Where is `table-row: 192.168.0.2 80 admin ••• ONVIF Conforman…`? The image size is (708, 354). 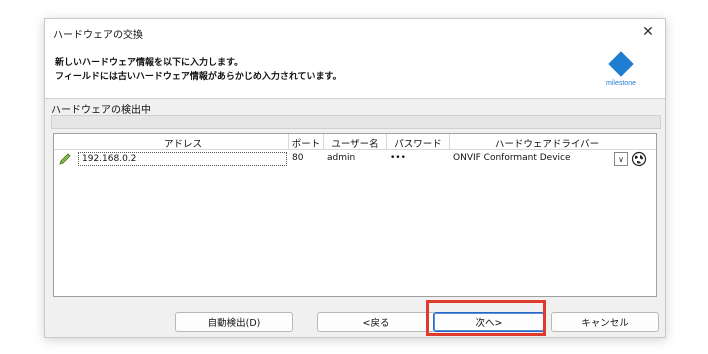
table-row: 192.168.0.2 80 admin ••• ONVIF Conforman… is located at coordinates (355, 159).